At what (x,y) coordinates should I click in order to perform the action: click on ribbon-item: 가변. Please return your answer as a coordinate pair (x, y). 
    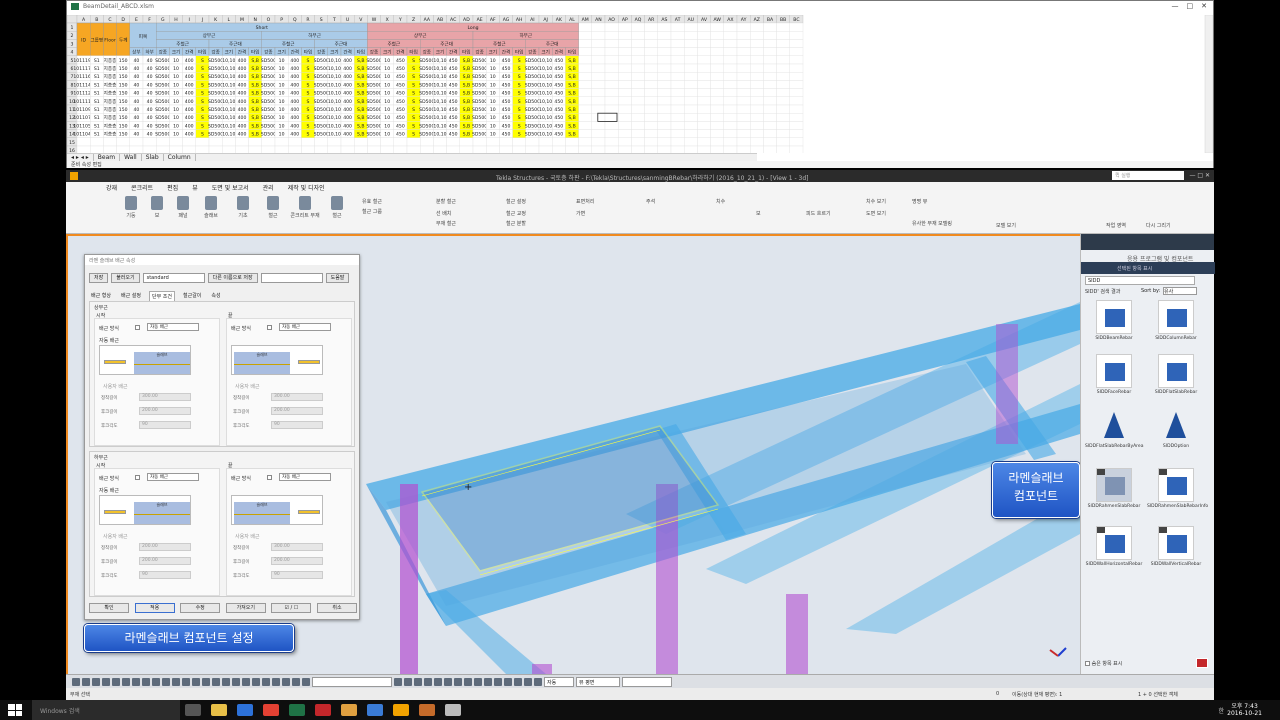
    Looking at the image, I should click on (580, 213).